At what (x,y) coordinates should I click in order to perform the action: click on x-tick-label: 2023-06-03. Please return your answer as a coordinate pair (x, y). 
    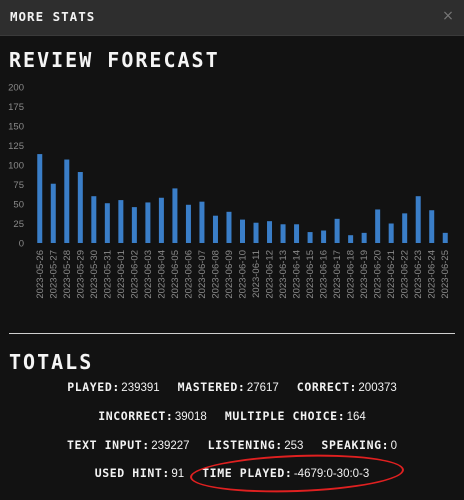
    Looking at the image, I should click on (148, 274).